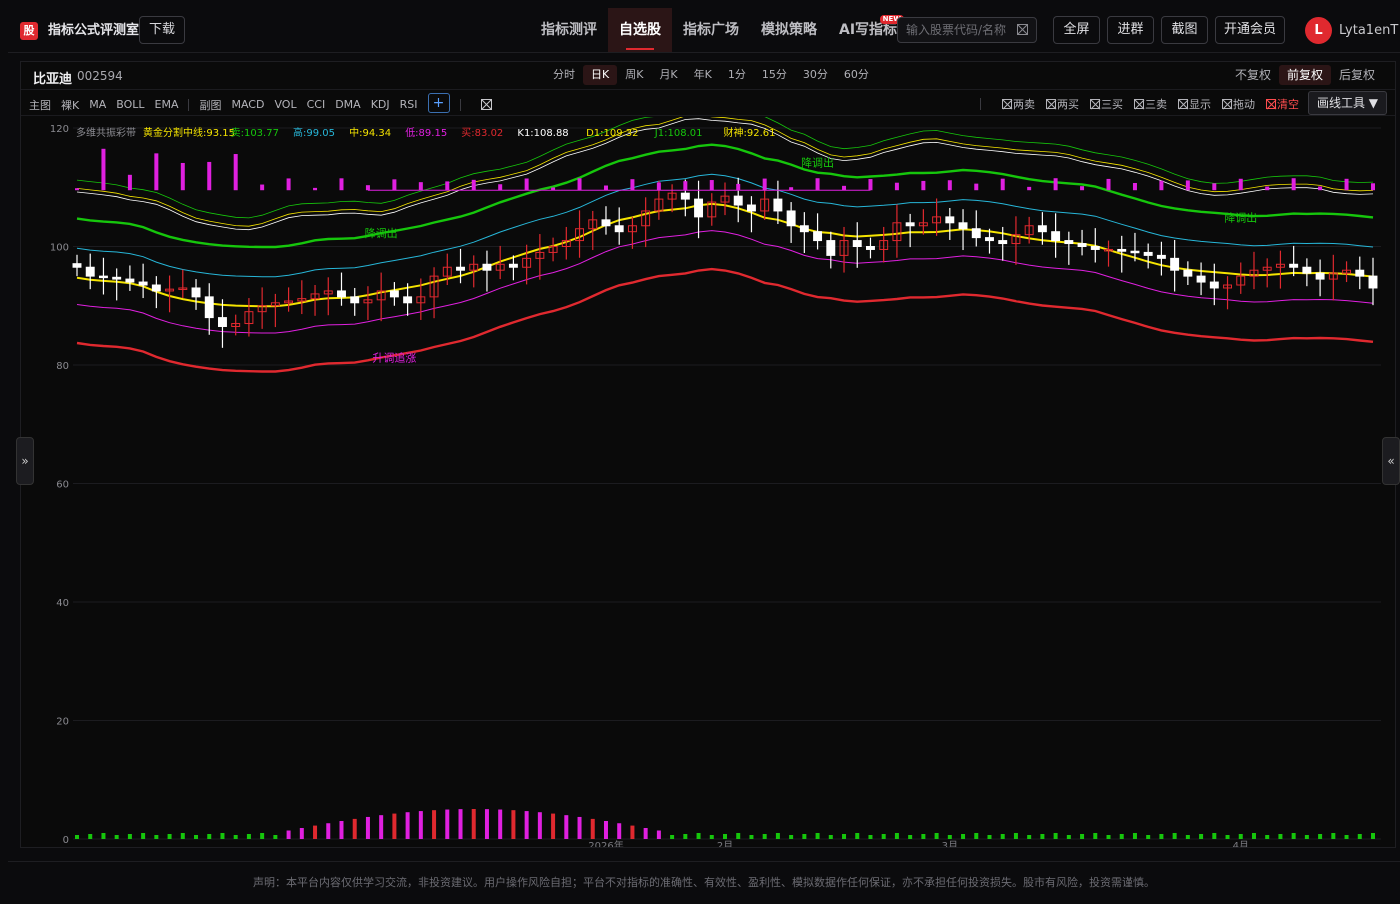 This screenshot has height=904, width=1400. What do you see at coordinates (1018, 104) in the screenshot?
I see `signal-toggle-two-sell: 两卖` at bounding box center [1018, 104].